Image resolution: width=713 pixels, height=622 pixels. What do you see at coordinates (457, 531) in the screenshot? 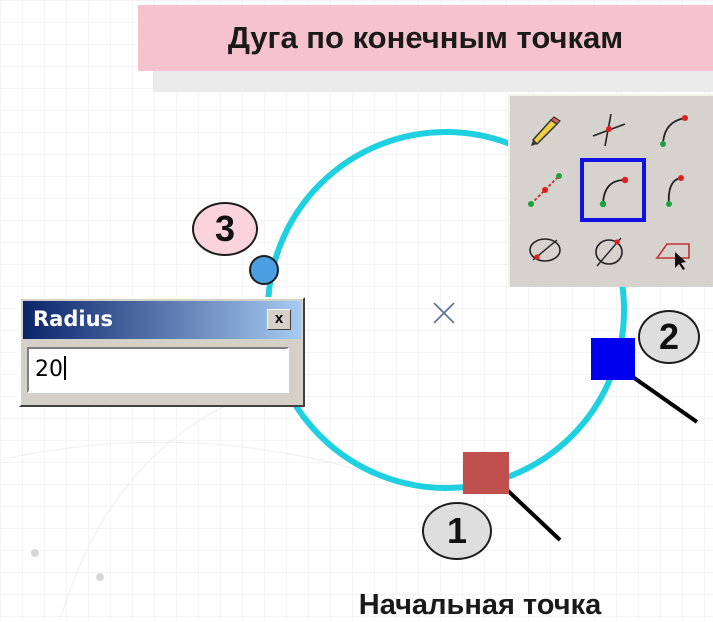
I see `step-marker-1: 1` at bounding box center [457, 531].